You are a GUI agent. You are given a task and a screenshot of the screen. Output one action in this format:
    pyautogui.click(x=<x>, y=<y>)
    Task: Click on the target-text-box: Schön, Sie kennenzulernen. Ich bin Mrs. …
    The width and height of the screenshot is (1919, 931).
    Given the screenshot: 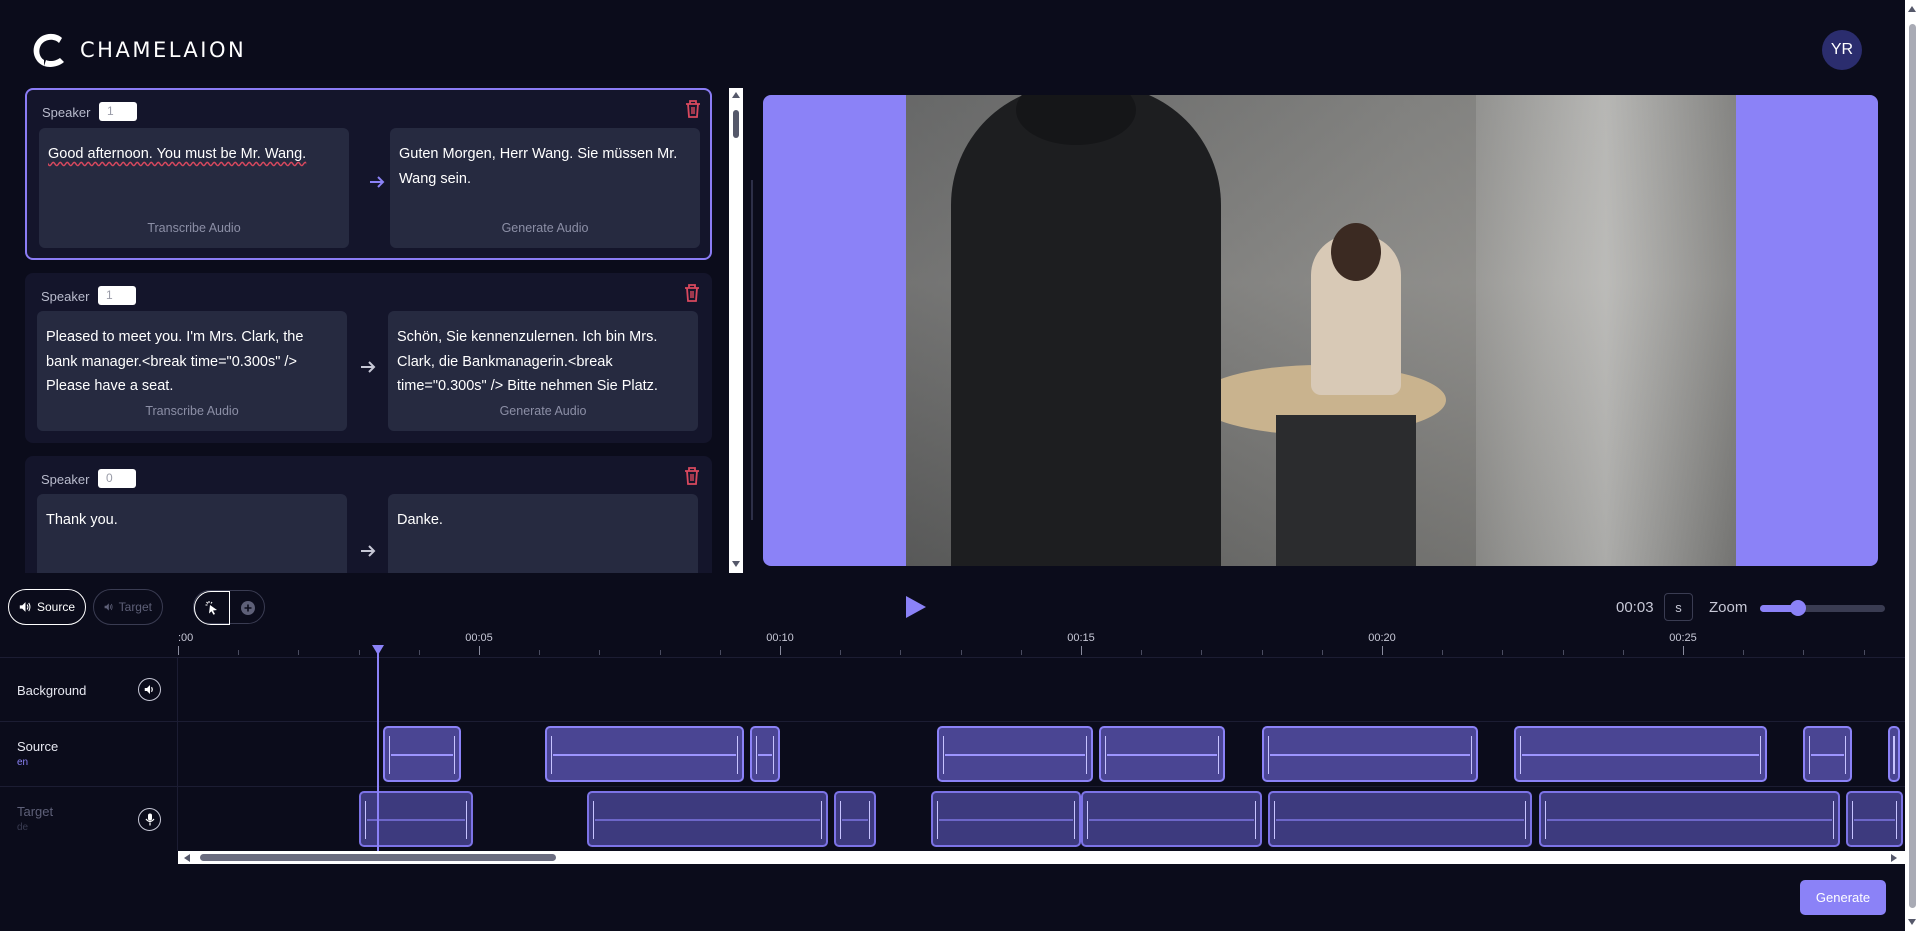 What is the action you would take?
    pyautogui.click(x=543, y=371)
    